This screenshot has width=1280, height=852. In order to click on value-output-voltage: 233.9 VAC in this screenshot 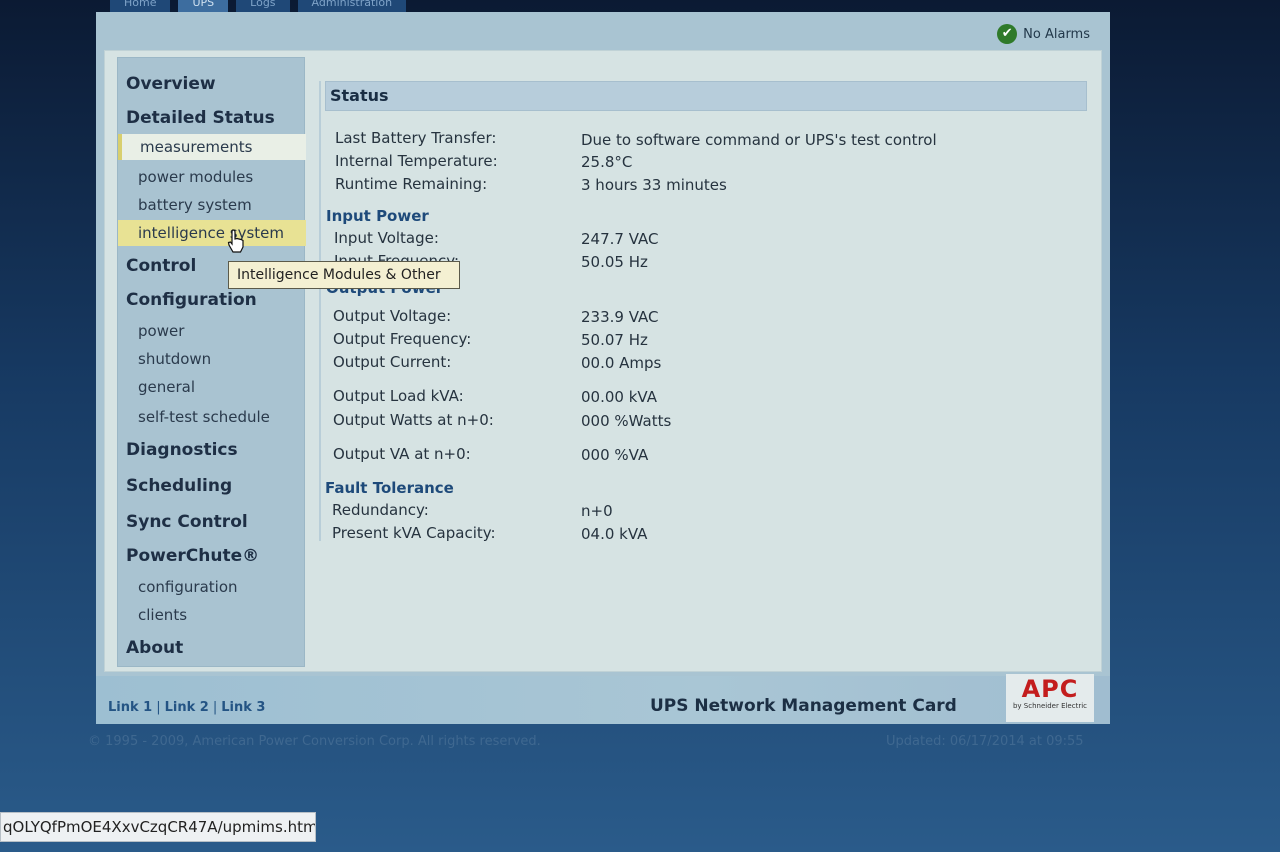, I will do `click(620, 317)`.